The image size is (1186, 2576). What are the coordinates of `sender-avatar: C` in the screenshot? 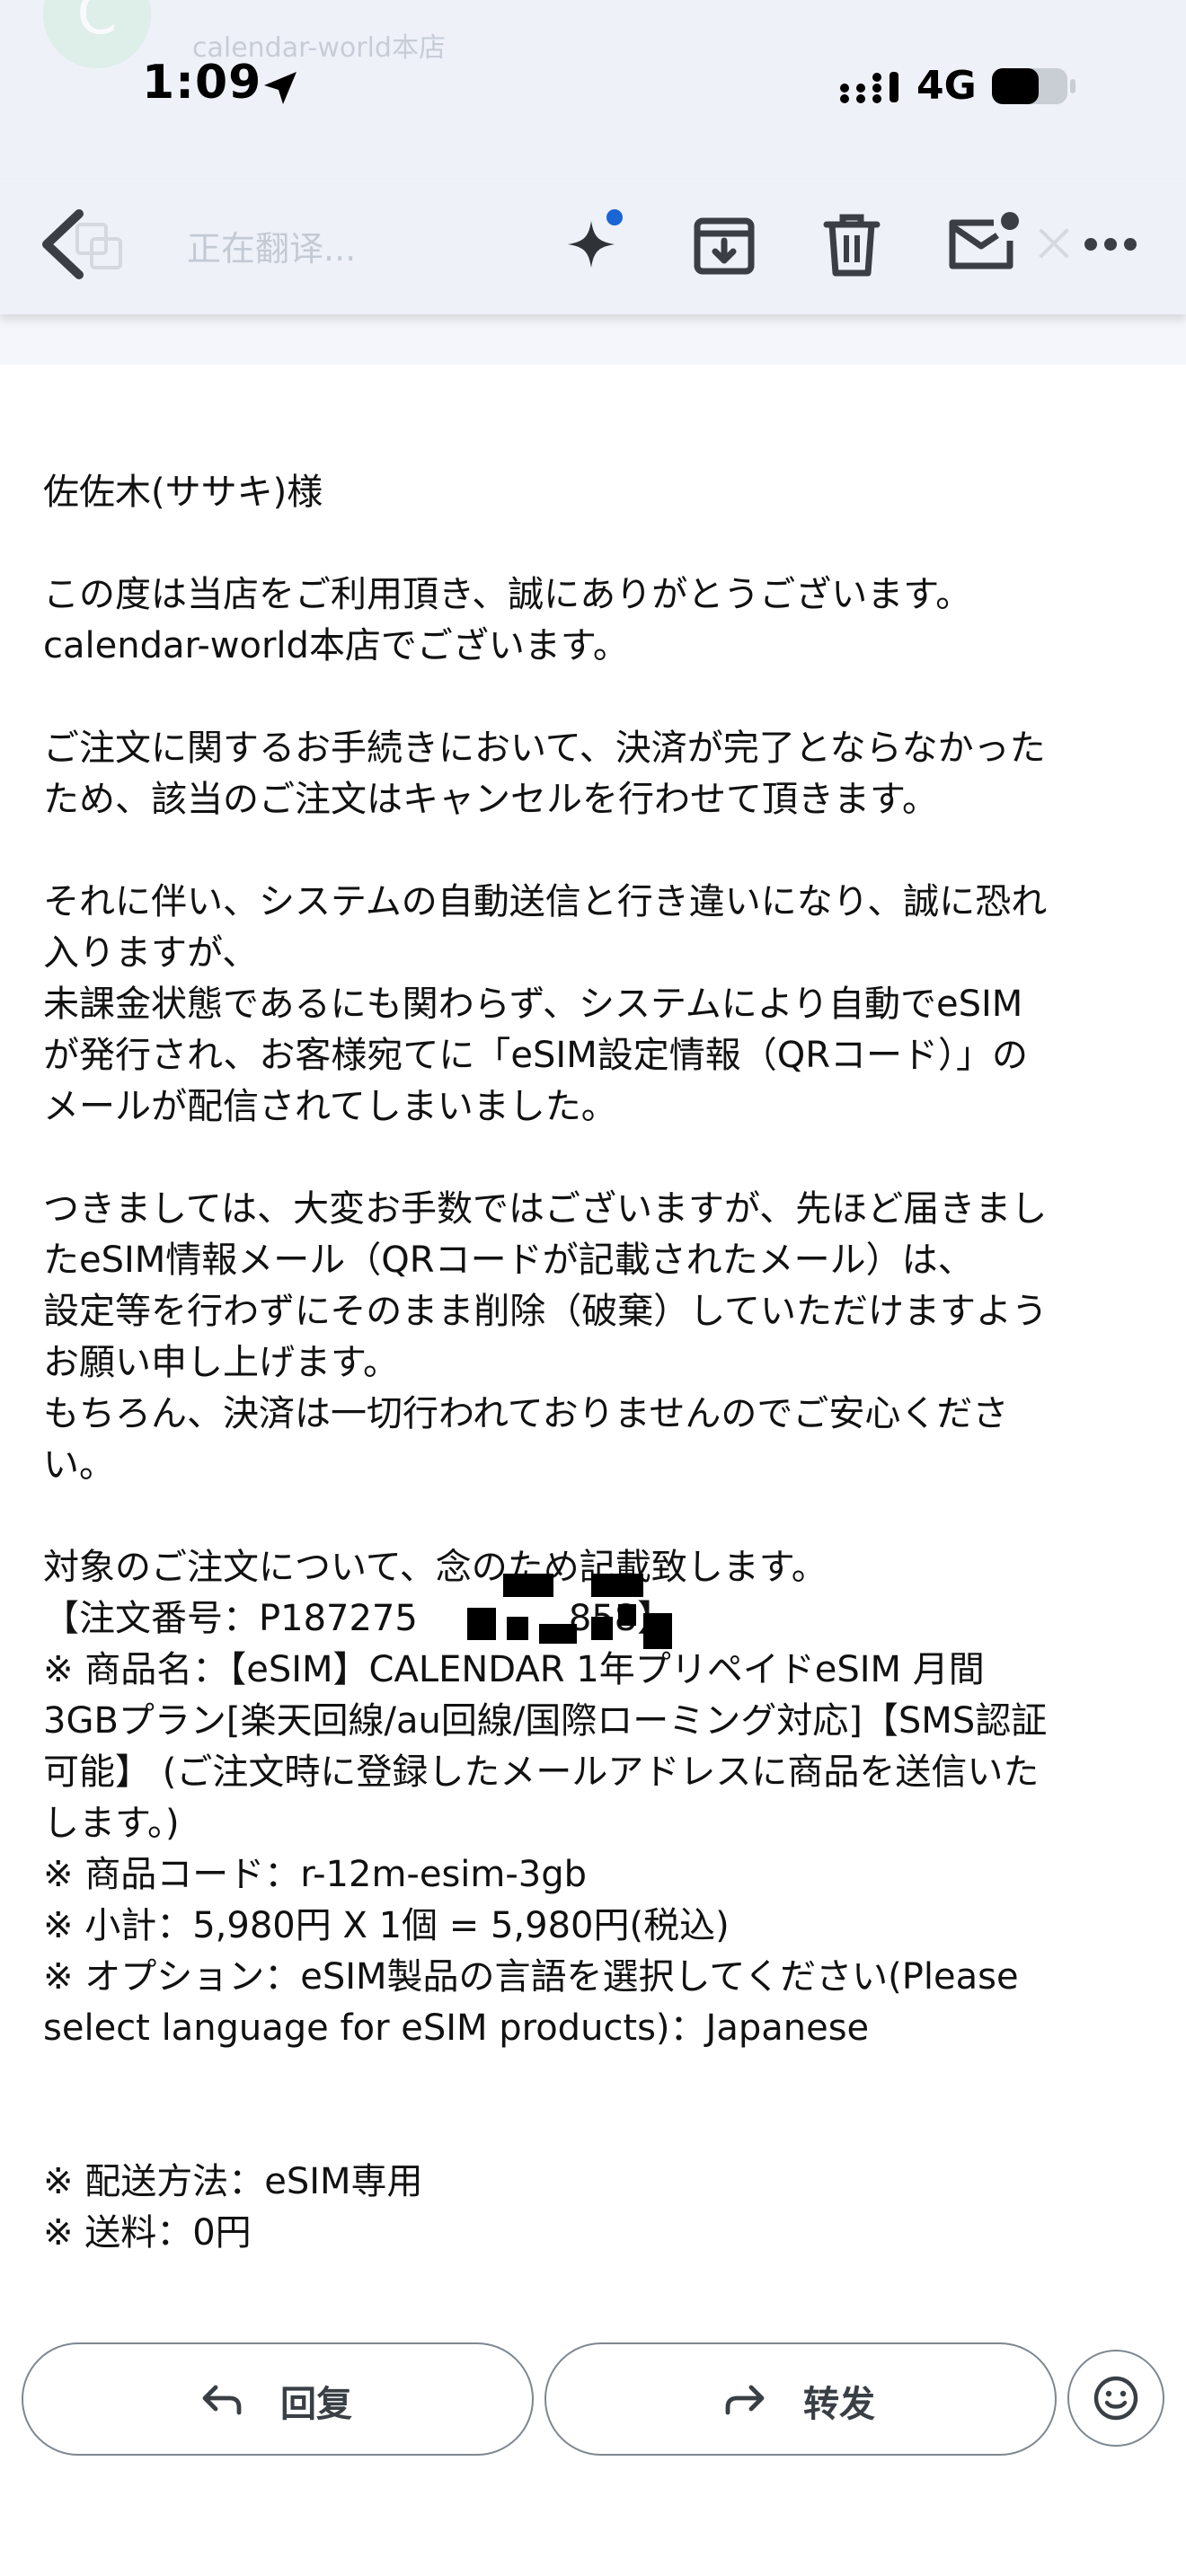 It's located at (97, 34).